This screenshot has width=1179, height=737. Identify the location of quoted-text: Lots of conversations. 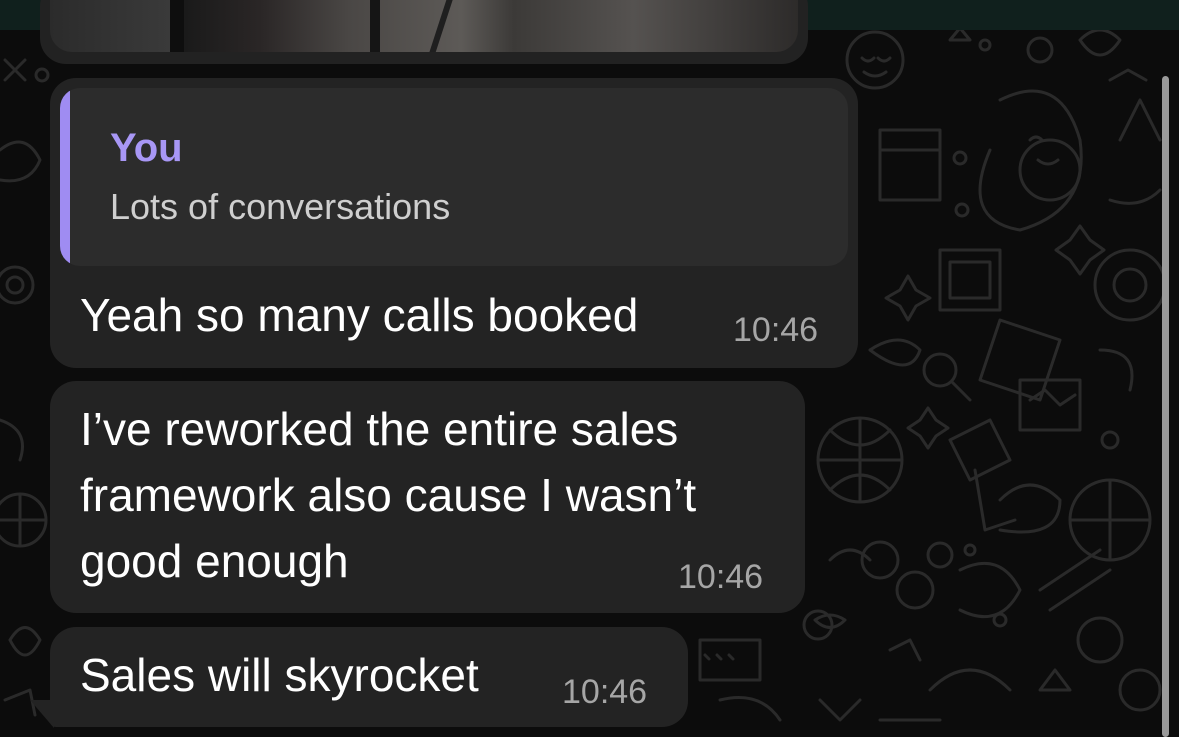
(280, 206).